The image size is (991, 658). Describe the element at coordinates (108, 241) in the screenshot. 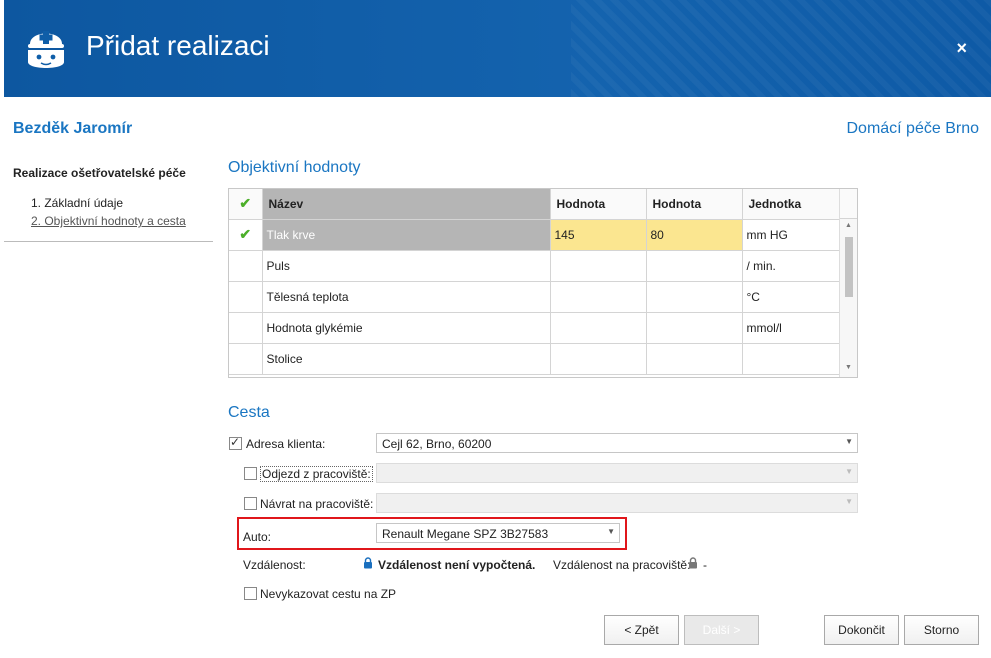

I see `sidebar-divider` at that location.